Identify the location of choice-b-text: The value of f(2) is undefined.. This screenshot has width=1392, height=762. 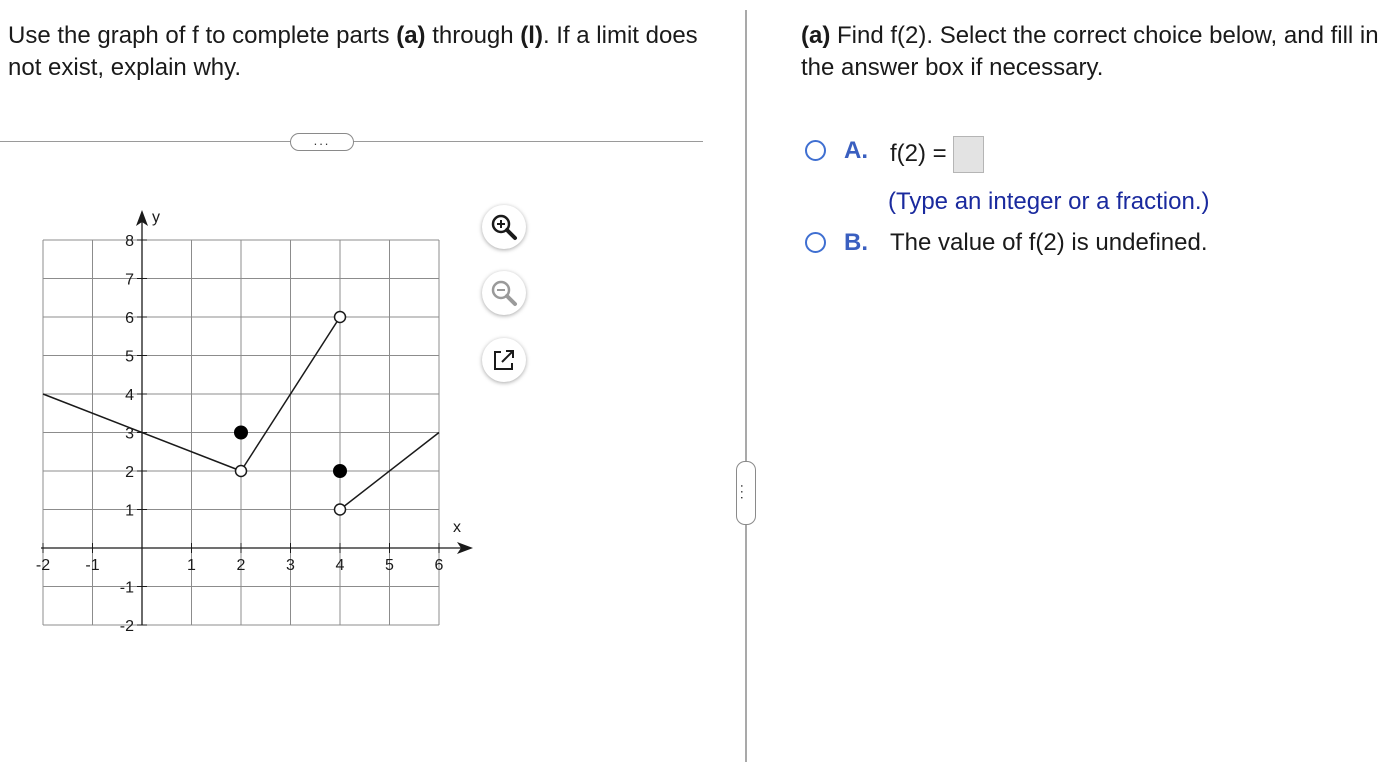
(1049, 242).